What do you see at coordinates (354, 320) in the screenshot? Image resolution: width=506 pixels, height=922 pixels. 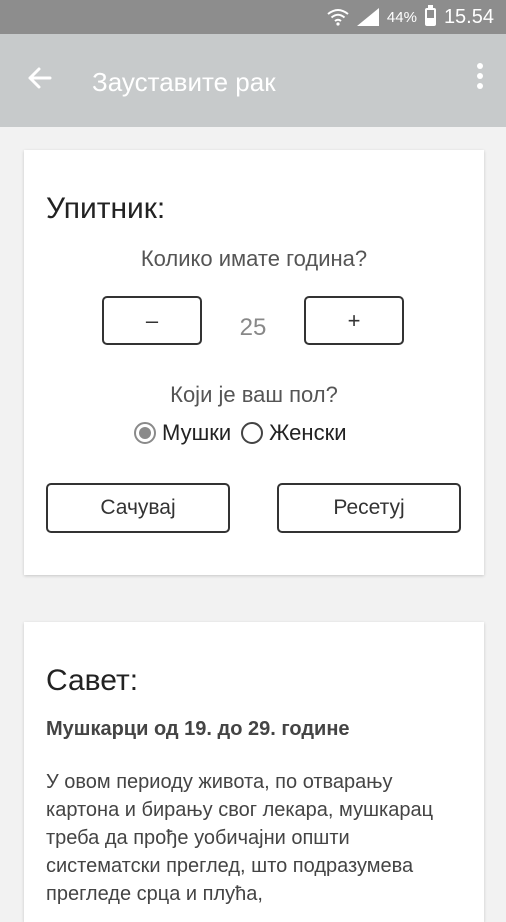 I see `increase-age-button: +` at bounding box center [354, 320].